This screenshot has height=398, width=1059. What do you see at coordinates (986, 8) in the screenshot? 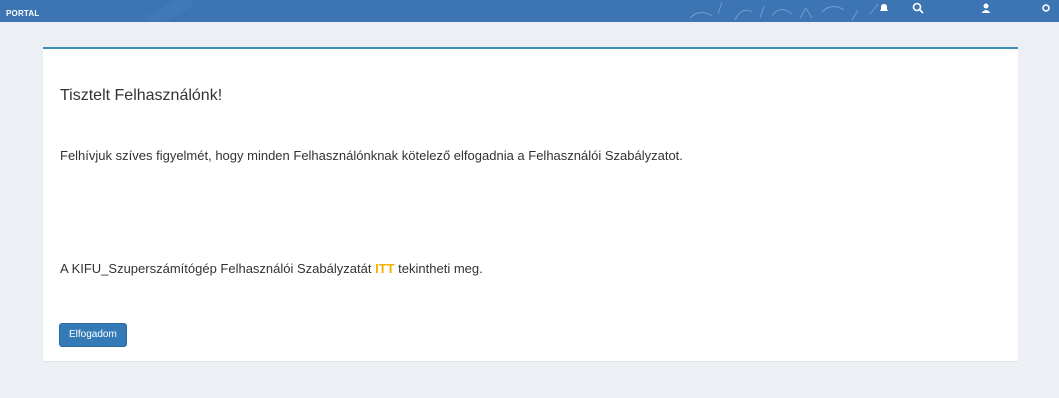
I see `user-icon` at bounding box center [986, 8].